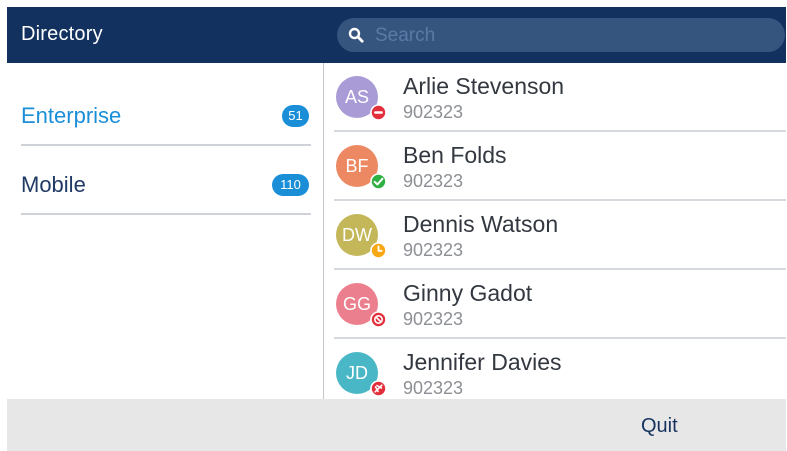 The width and height of the screenshot is (787, 451). Describe the element at coordinates (484, 86) in the screenshot. I see `contact-name: Arlie Stevenson` at that location.